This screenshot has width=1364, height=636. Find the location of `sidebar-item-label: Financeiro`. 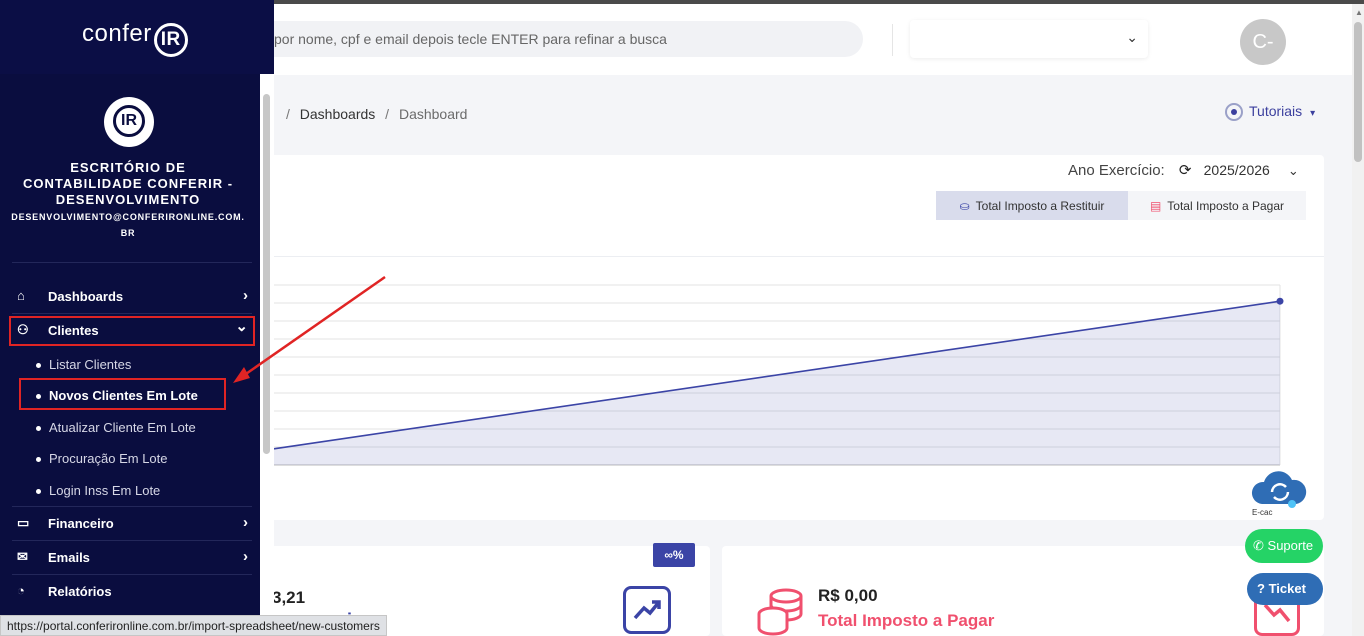

sidebar-item-label: Financeiro is located at coordinates (81, 523).